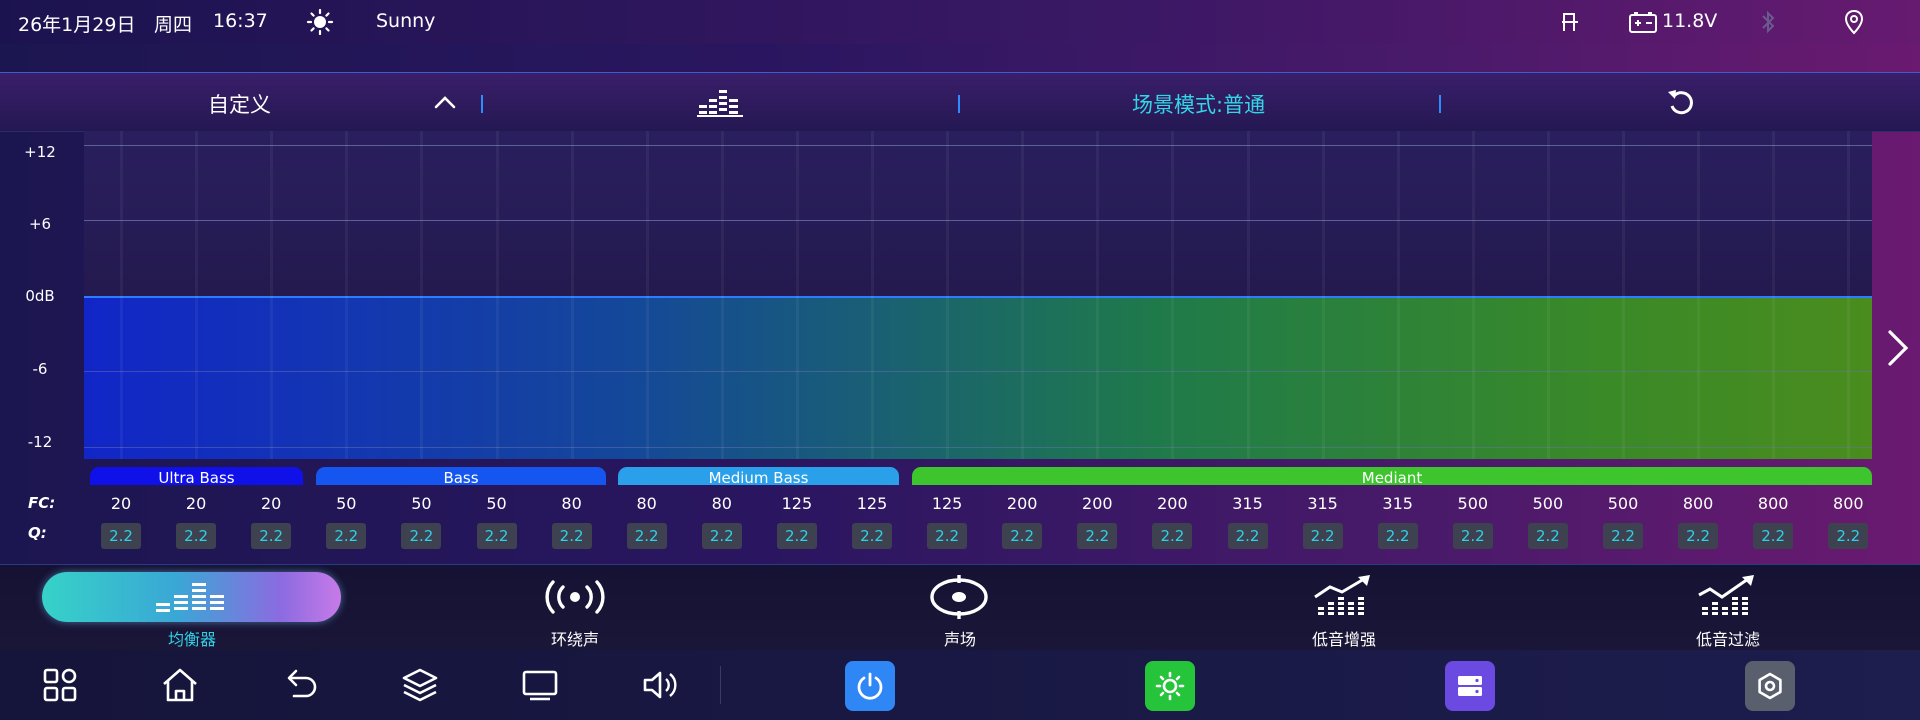  Describe the element at coordinates (646, 503) in the screenshot. I see `band-fc-value: 80` at that location.